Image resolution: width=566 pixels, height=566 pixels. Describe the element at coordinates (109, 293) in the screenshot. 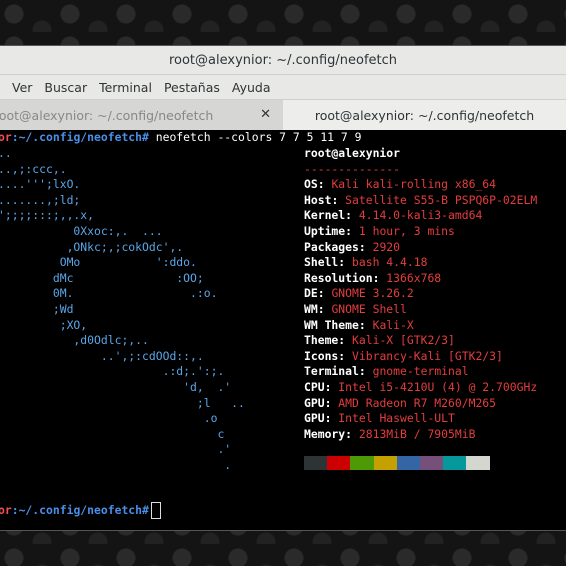

I see `ascii-line: 0M. .:o.` at that location.